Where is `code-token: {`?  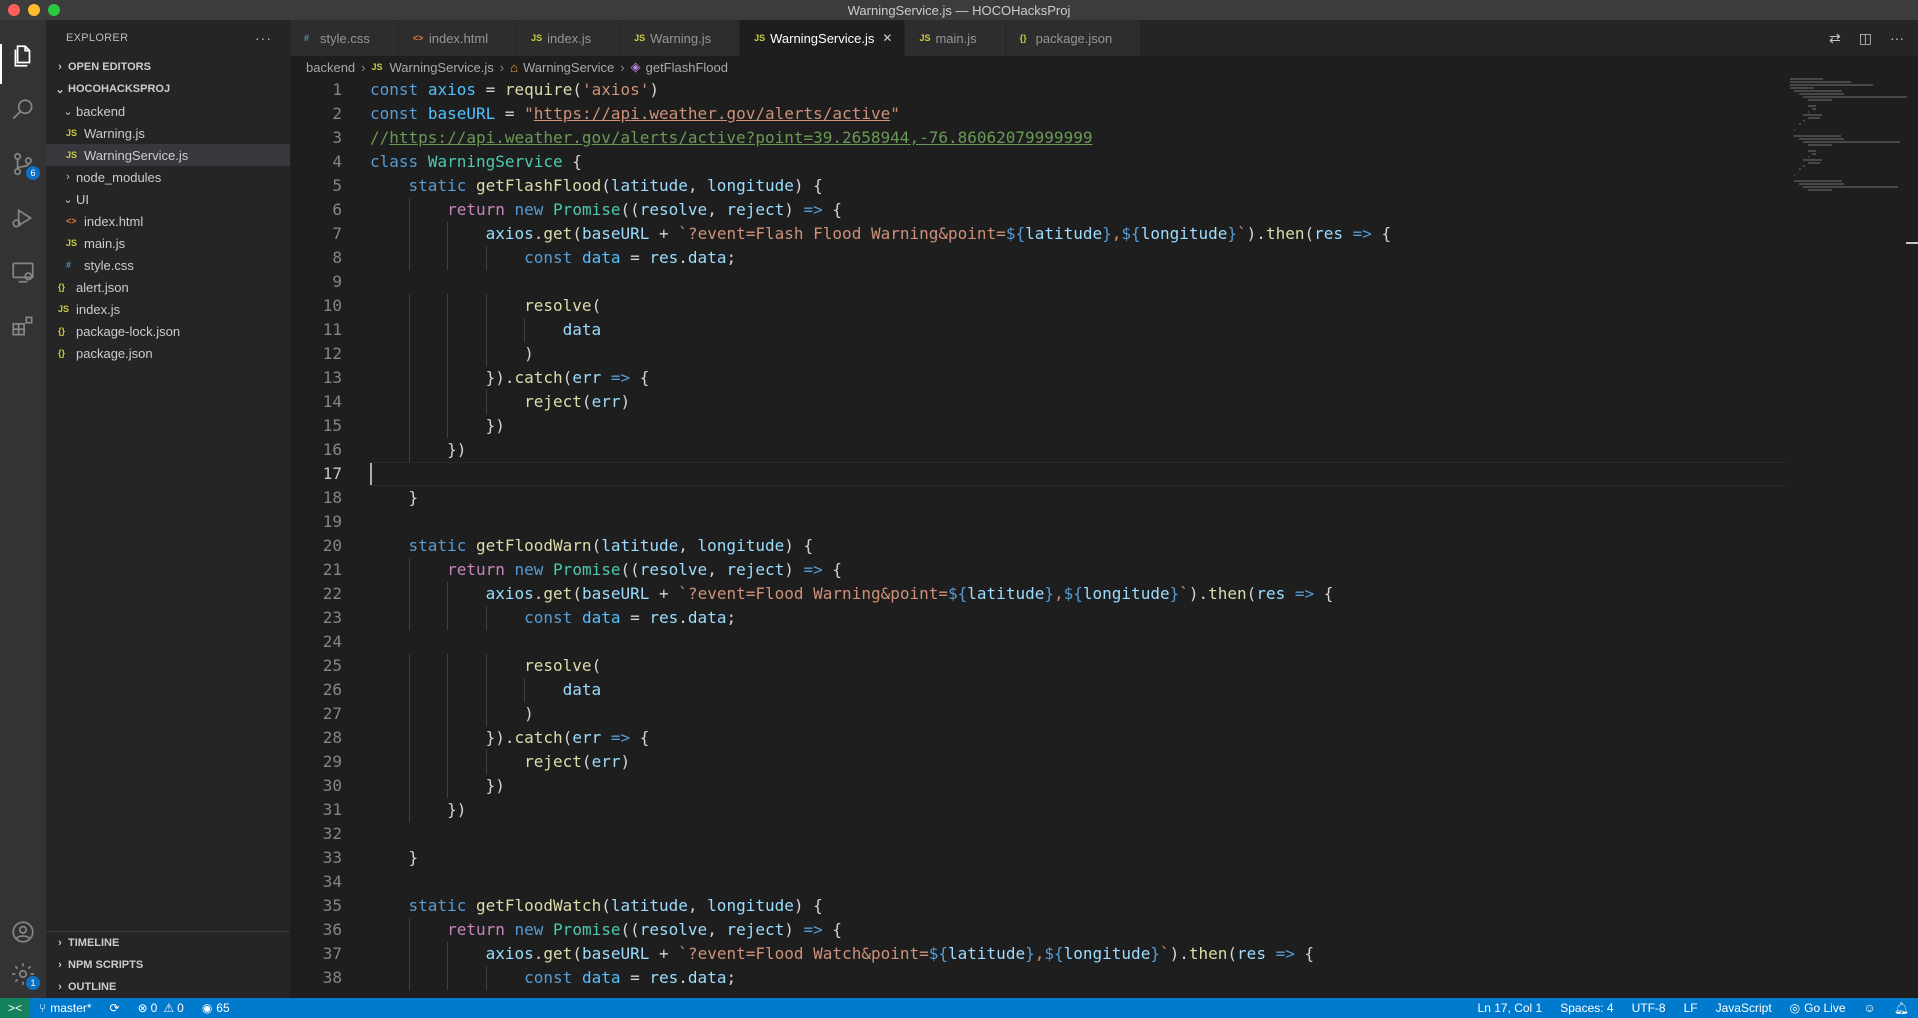
code-token: { is located at coordinates (832, 569).